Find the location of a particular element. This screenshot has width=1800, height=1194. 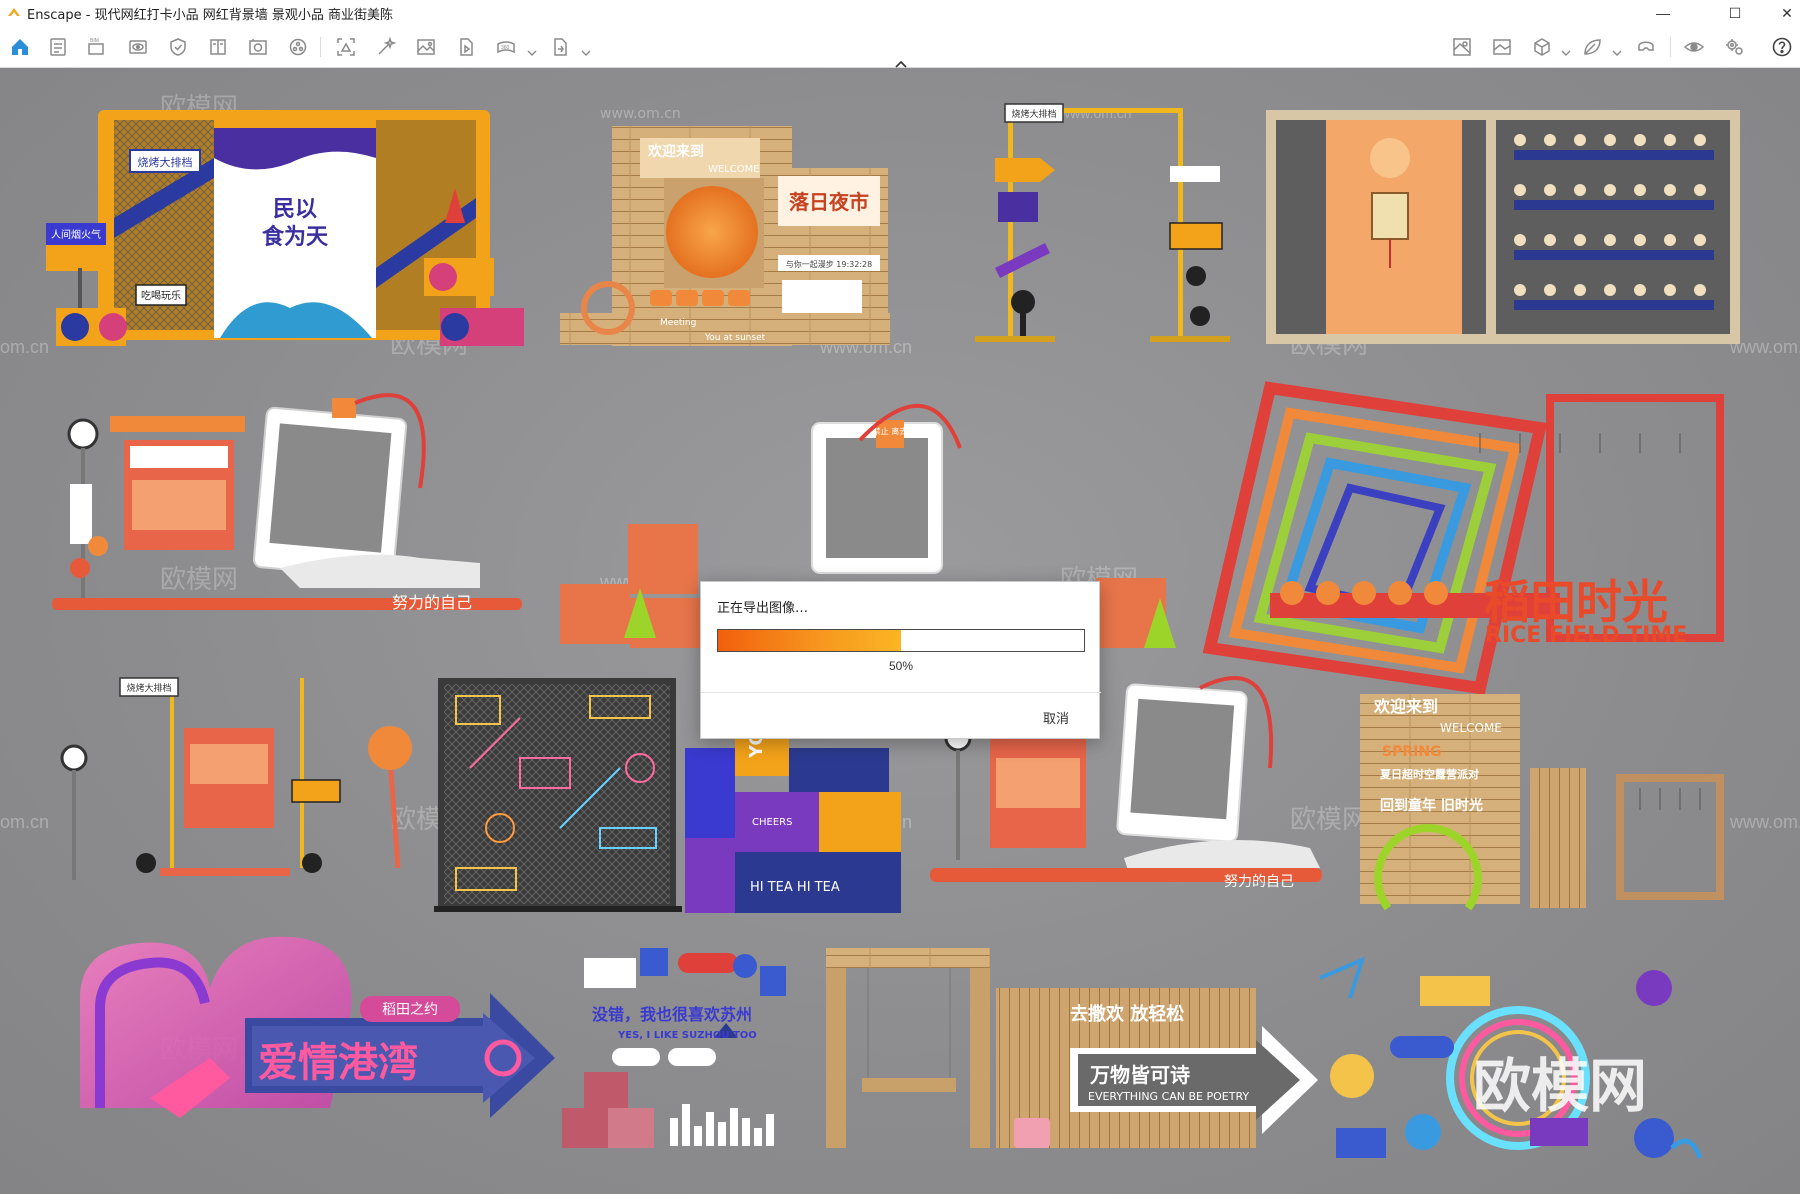

window-title: Enscape - 现代网红打卡小品 网红背景墙 景观小品 商业街美陈 is located at coordinates (210, 13).